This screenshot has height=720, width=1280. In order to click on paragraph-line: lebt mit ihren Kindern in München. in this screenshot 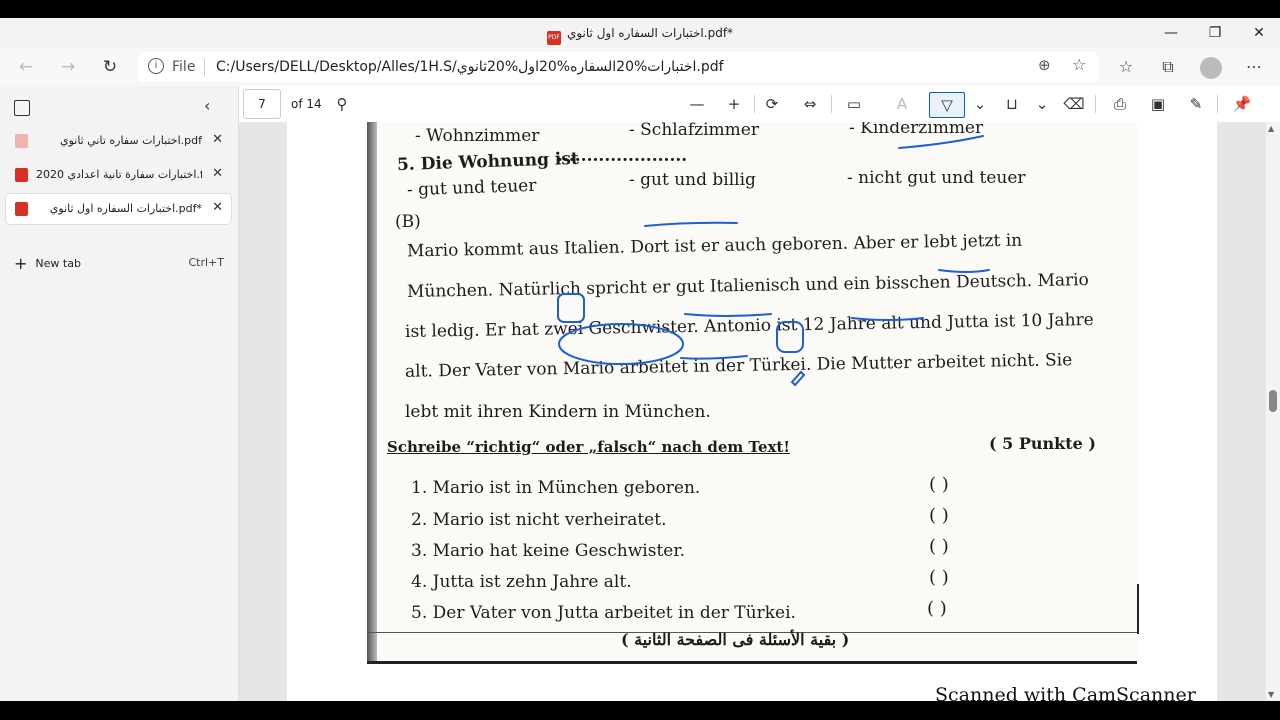, I will do `click(558, 412)`.